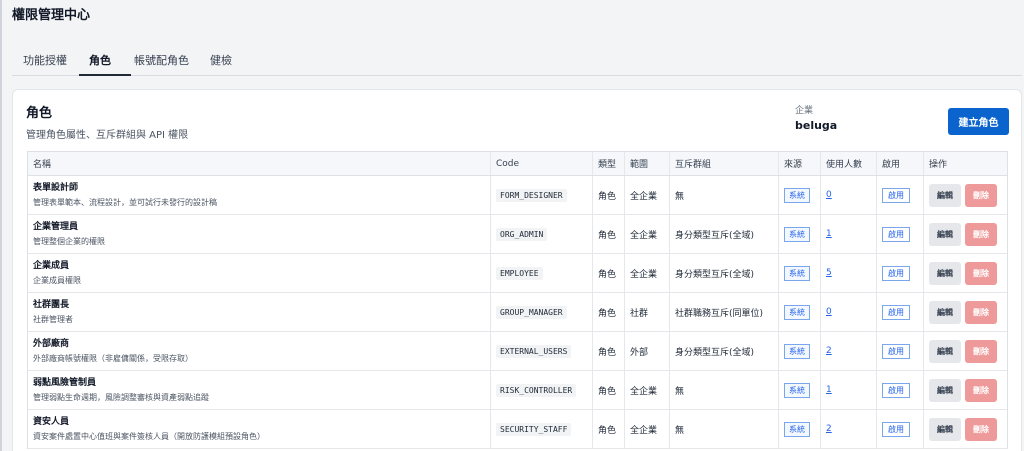 This screenshot has width=1024, height=451. Describe the element at coordinates (221, 60) in the screenshot. I see `tab-health-check: 健檢` at that location.